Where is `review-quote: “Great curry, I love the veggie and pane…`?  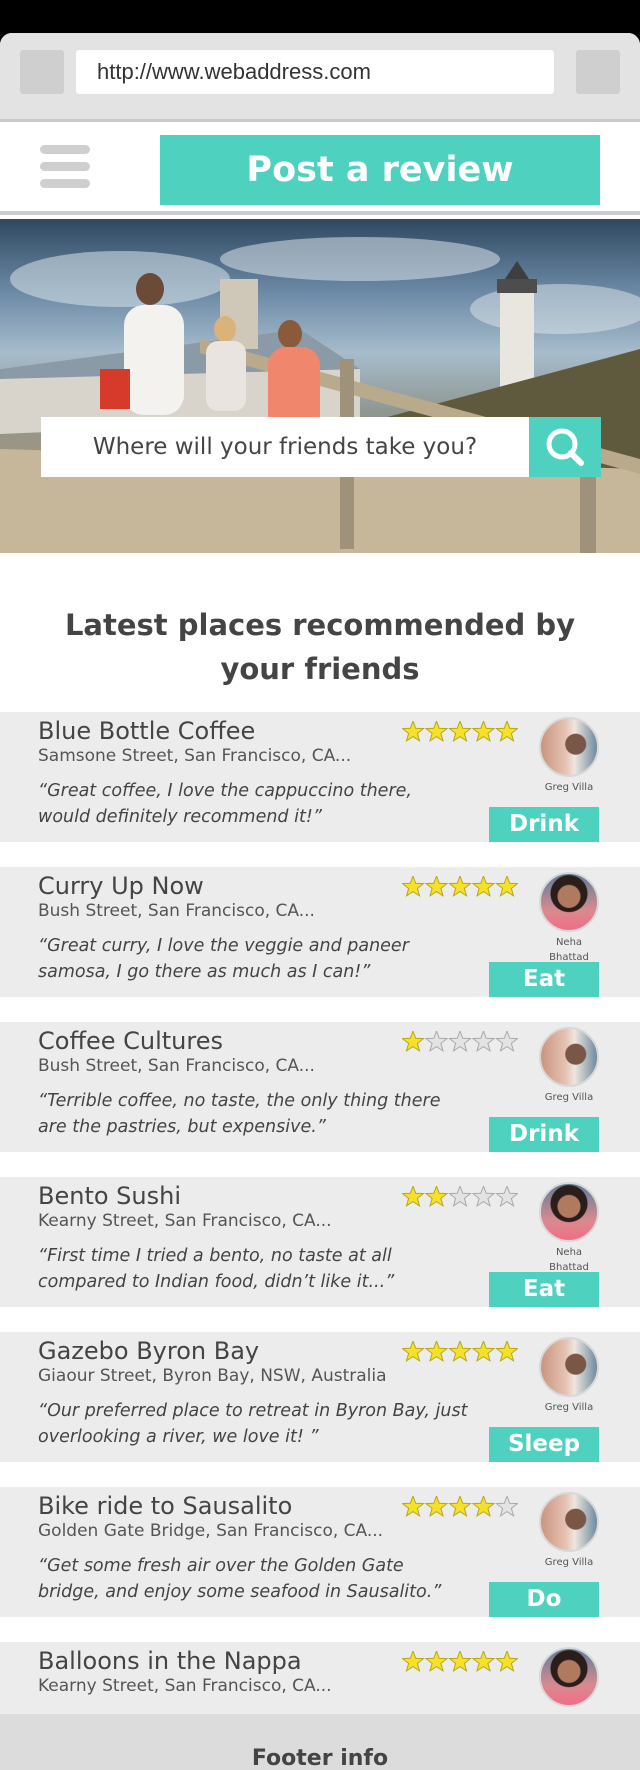
review-quote: “Great curry, I love the veggie and pane… is located at coordinates (223, 959).